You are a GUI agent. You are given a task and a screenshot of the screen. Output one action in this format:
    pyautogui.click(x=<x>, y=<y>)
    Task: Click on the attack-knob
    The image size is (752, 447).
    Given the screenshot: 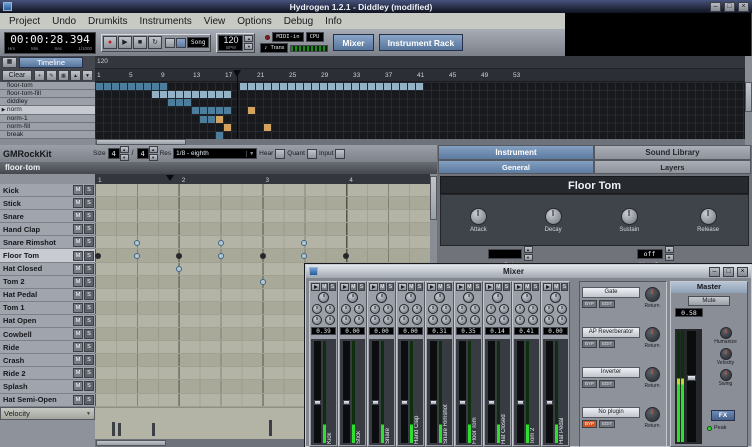 What is the action you would take?
    pyautogui.click(x=478, y=216)
    